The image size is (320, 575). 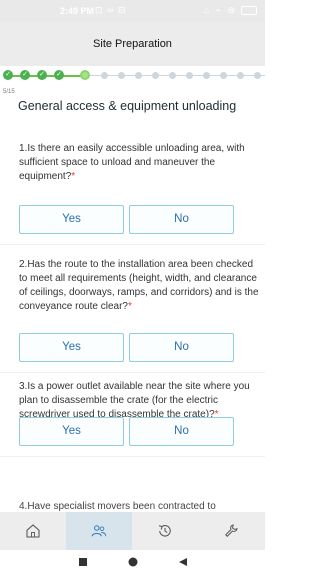 I want to click on bottom-nav, so click(x=132, y=531).